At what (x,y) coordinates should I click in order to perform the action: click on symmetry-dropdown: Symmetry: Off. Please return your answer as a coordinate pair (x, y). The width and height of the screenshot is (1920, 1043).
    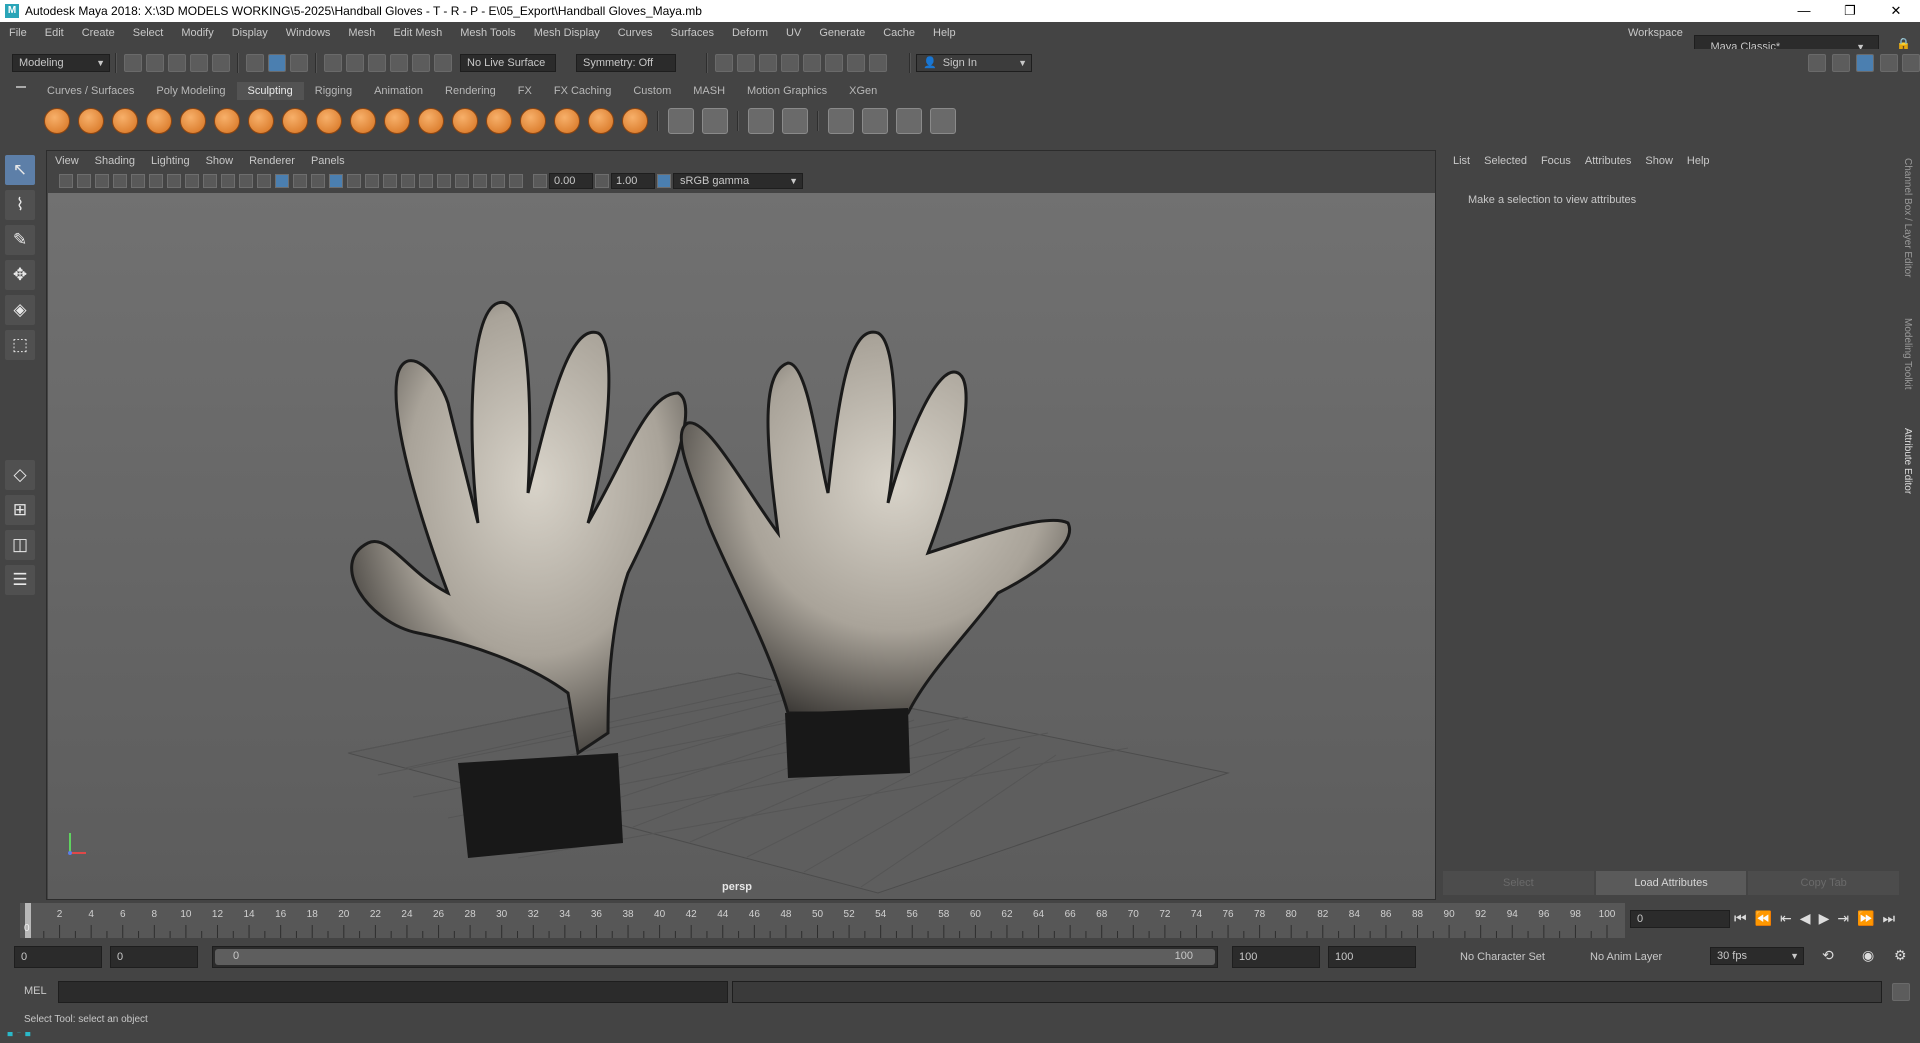
    Looking at the image, I should click on (626, 63).